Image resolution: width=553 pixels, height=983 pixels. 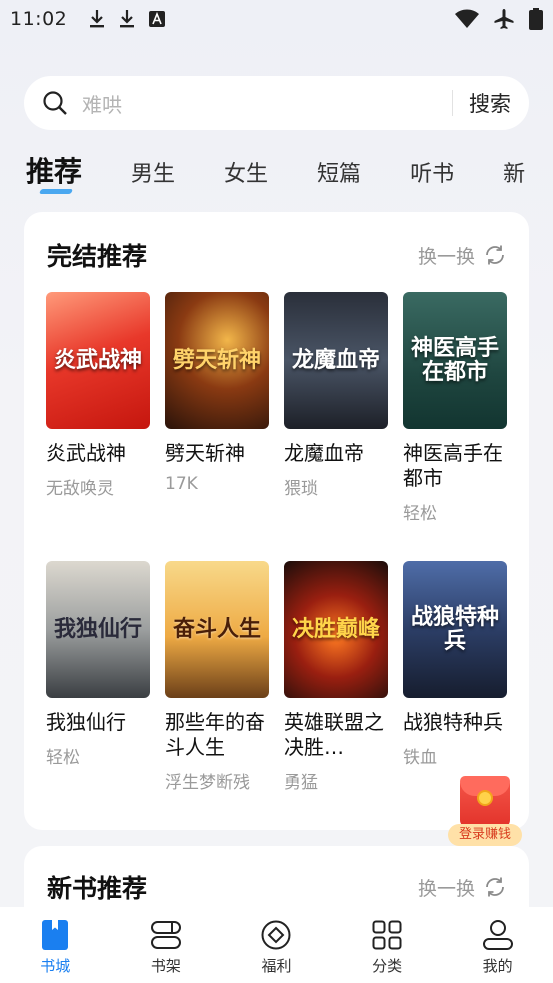 What do you see at coordinates (246, 175) in the screenshot?
I see `tab-female: 女生` at bounding box center [246, 175].